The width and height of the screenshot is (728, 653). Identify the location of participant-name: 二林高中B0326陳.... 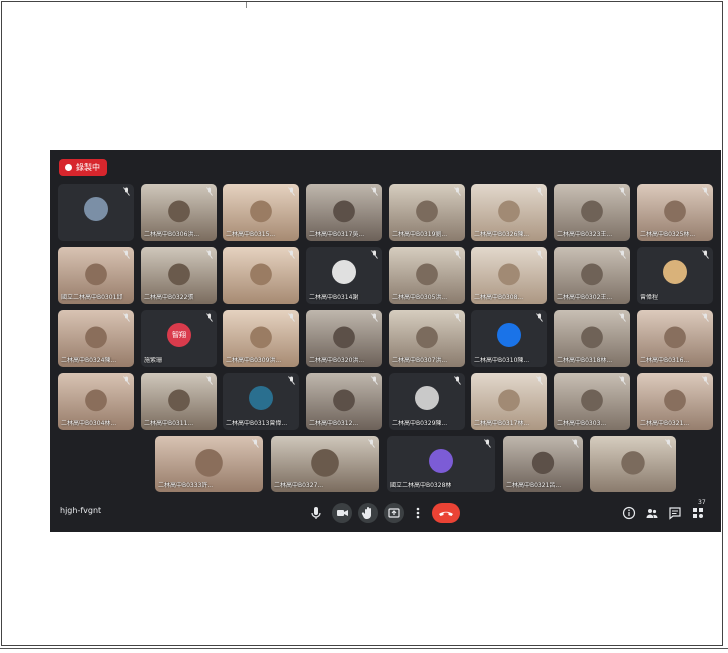
(502, 234).